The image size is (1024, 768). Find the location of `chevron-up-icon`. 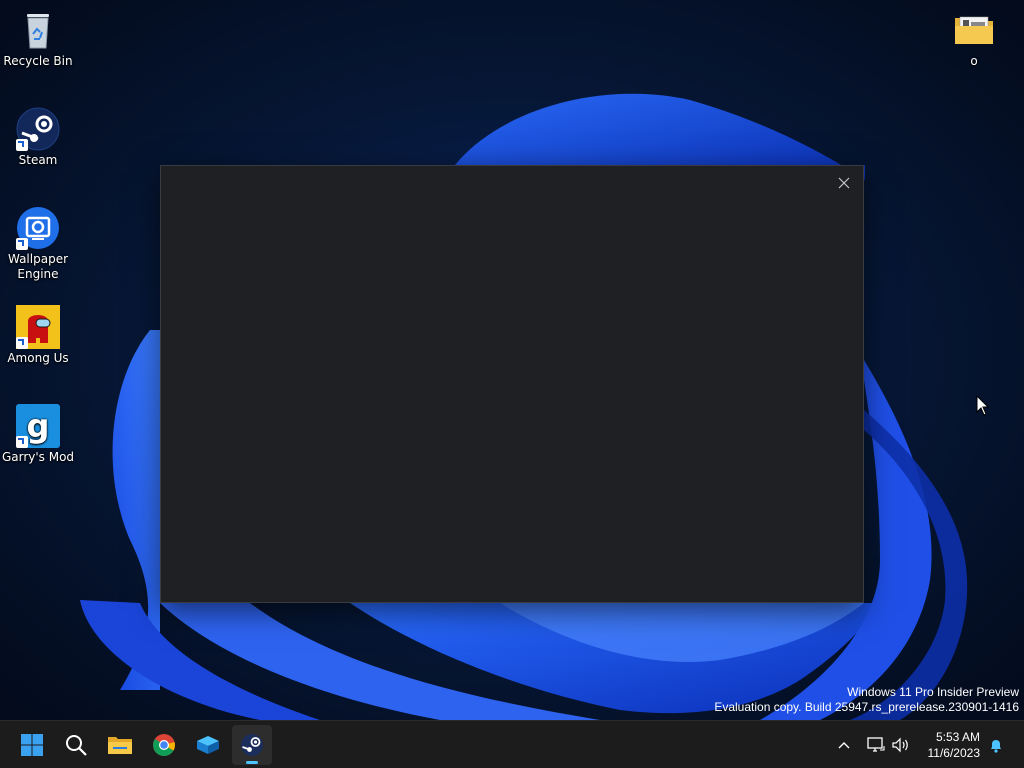

chevron-up-icon is located at coordinates (844, 745).